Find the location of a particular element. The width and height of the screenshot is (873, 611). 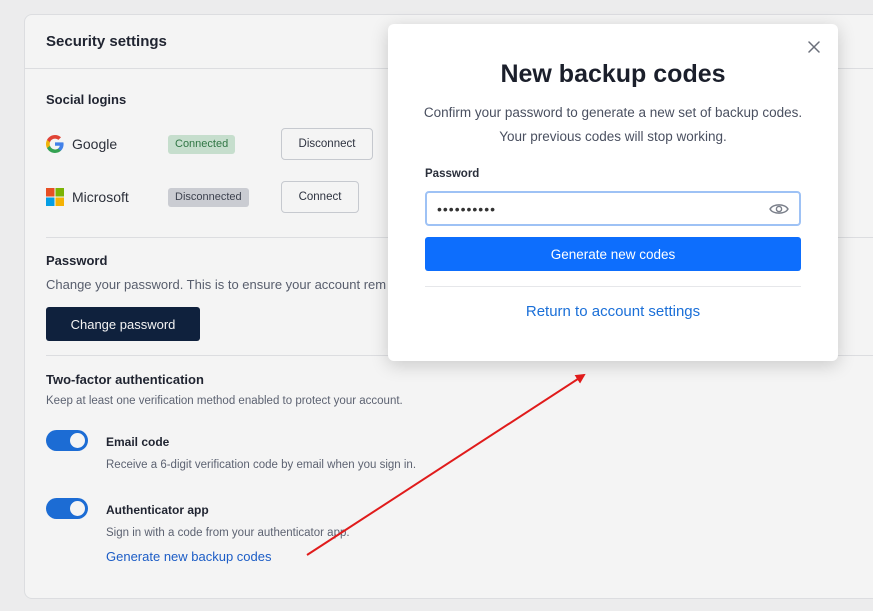

divider is located at coordinates (613, 286).